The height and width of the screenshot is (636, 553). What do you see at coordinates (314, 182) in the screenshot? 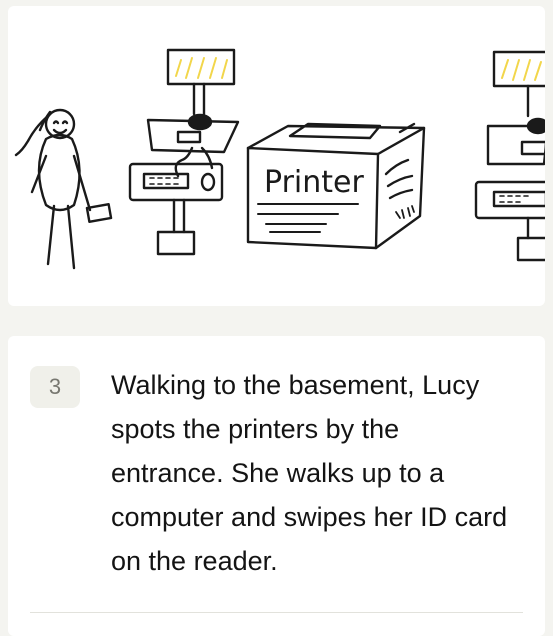
I see `printer-label: Printer` at bounding box center [314, 182].